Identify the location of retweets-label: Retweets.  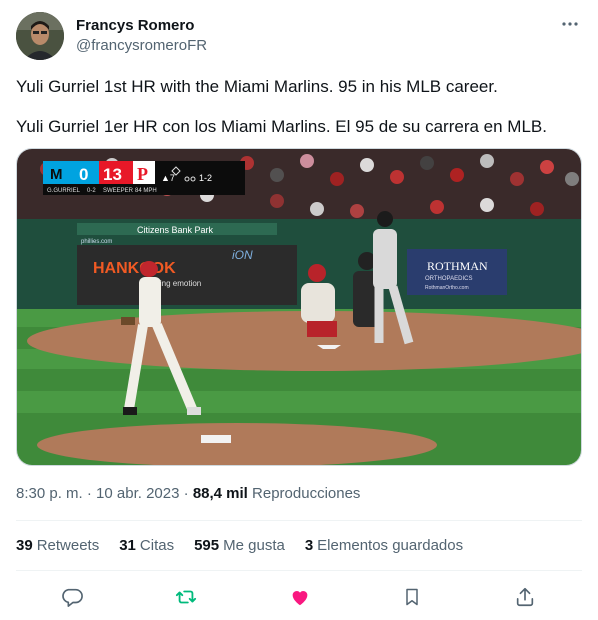
(68, 545).